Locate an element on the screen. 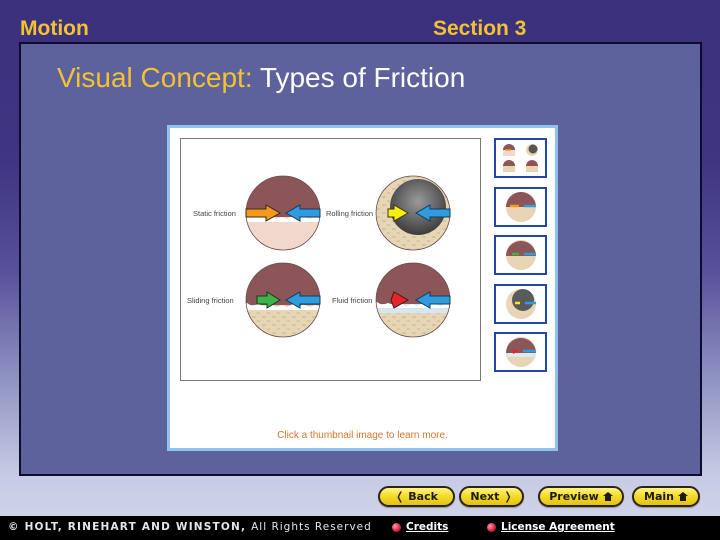  chevron-right-icon: ❭ is located at coordinates (508, 496).